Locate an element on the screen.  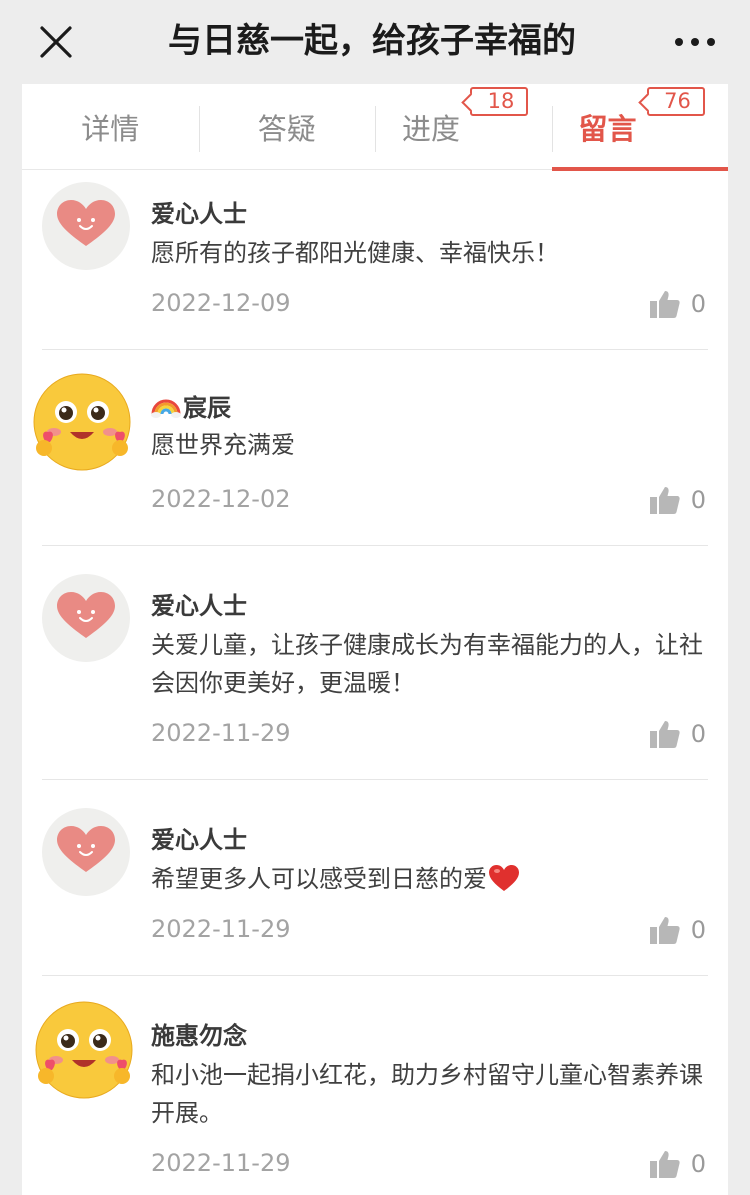
comments-count-badge: 76 is located at coordinates (675, 101).